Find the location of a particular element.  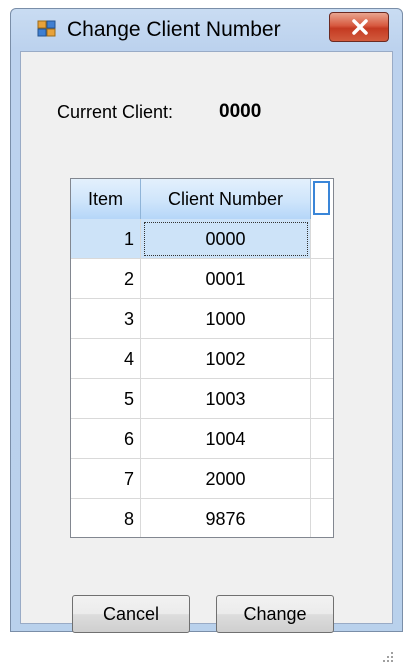

cell-item: 4 is located at coordinates (106, 359).